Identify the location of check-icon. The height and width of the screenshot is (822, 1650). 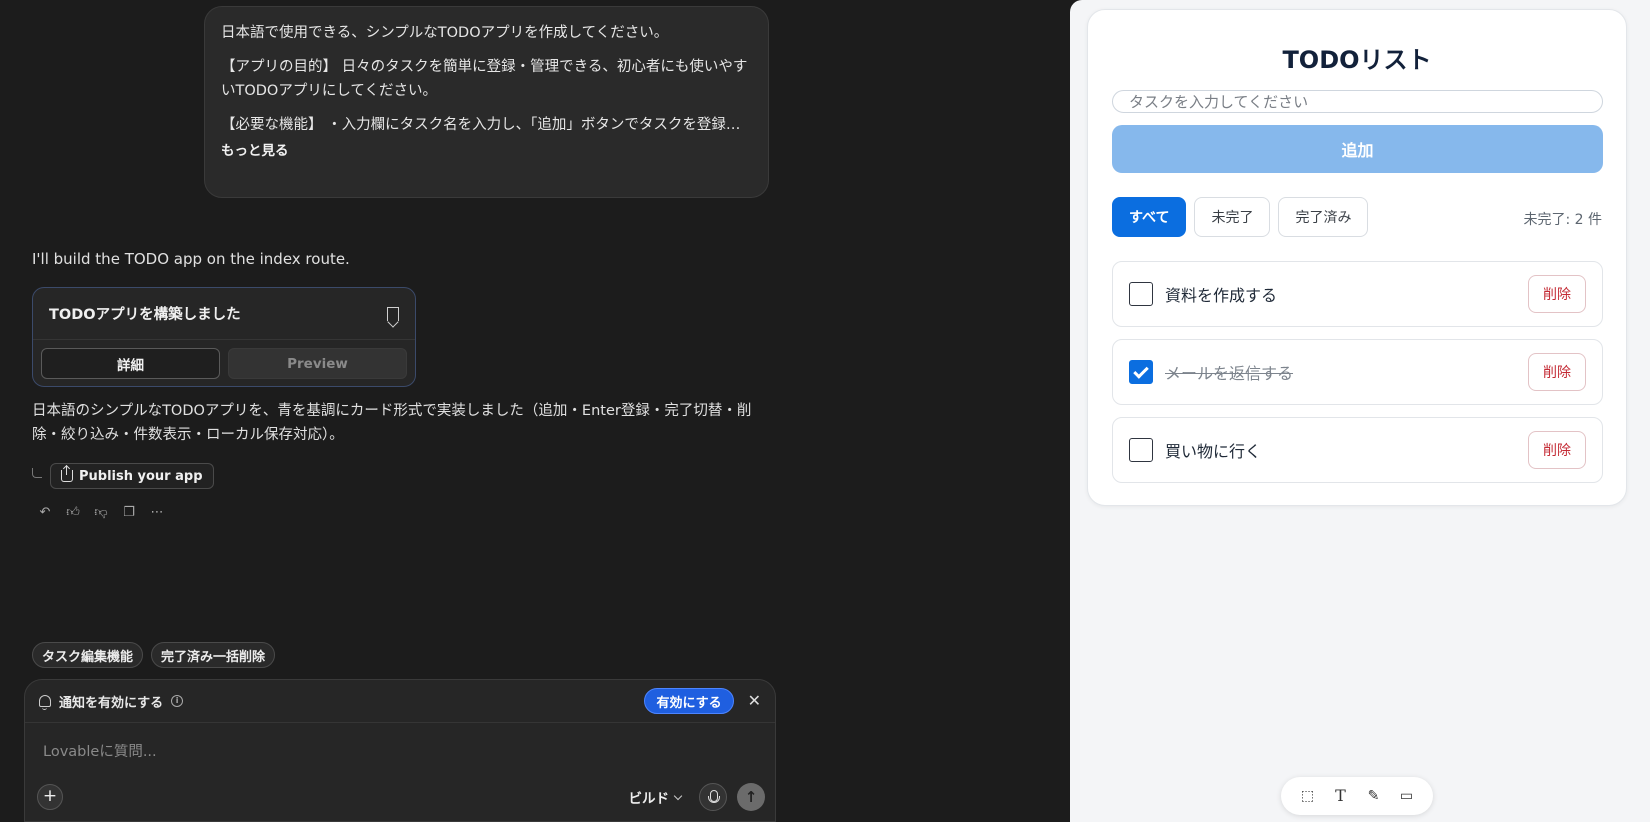
(1141, 370).